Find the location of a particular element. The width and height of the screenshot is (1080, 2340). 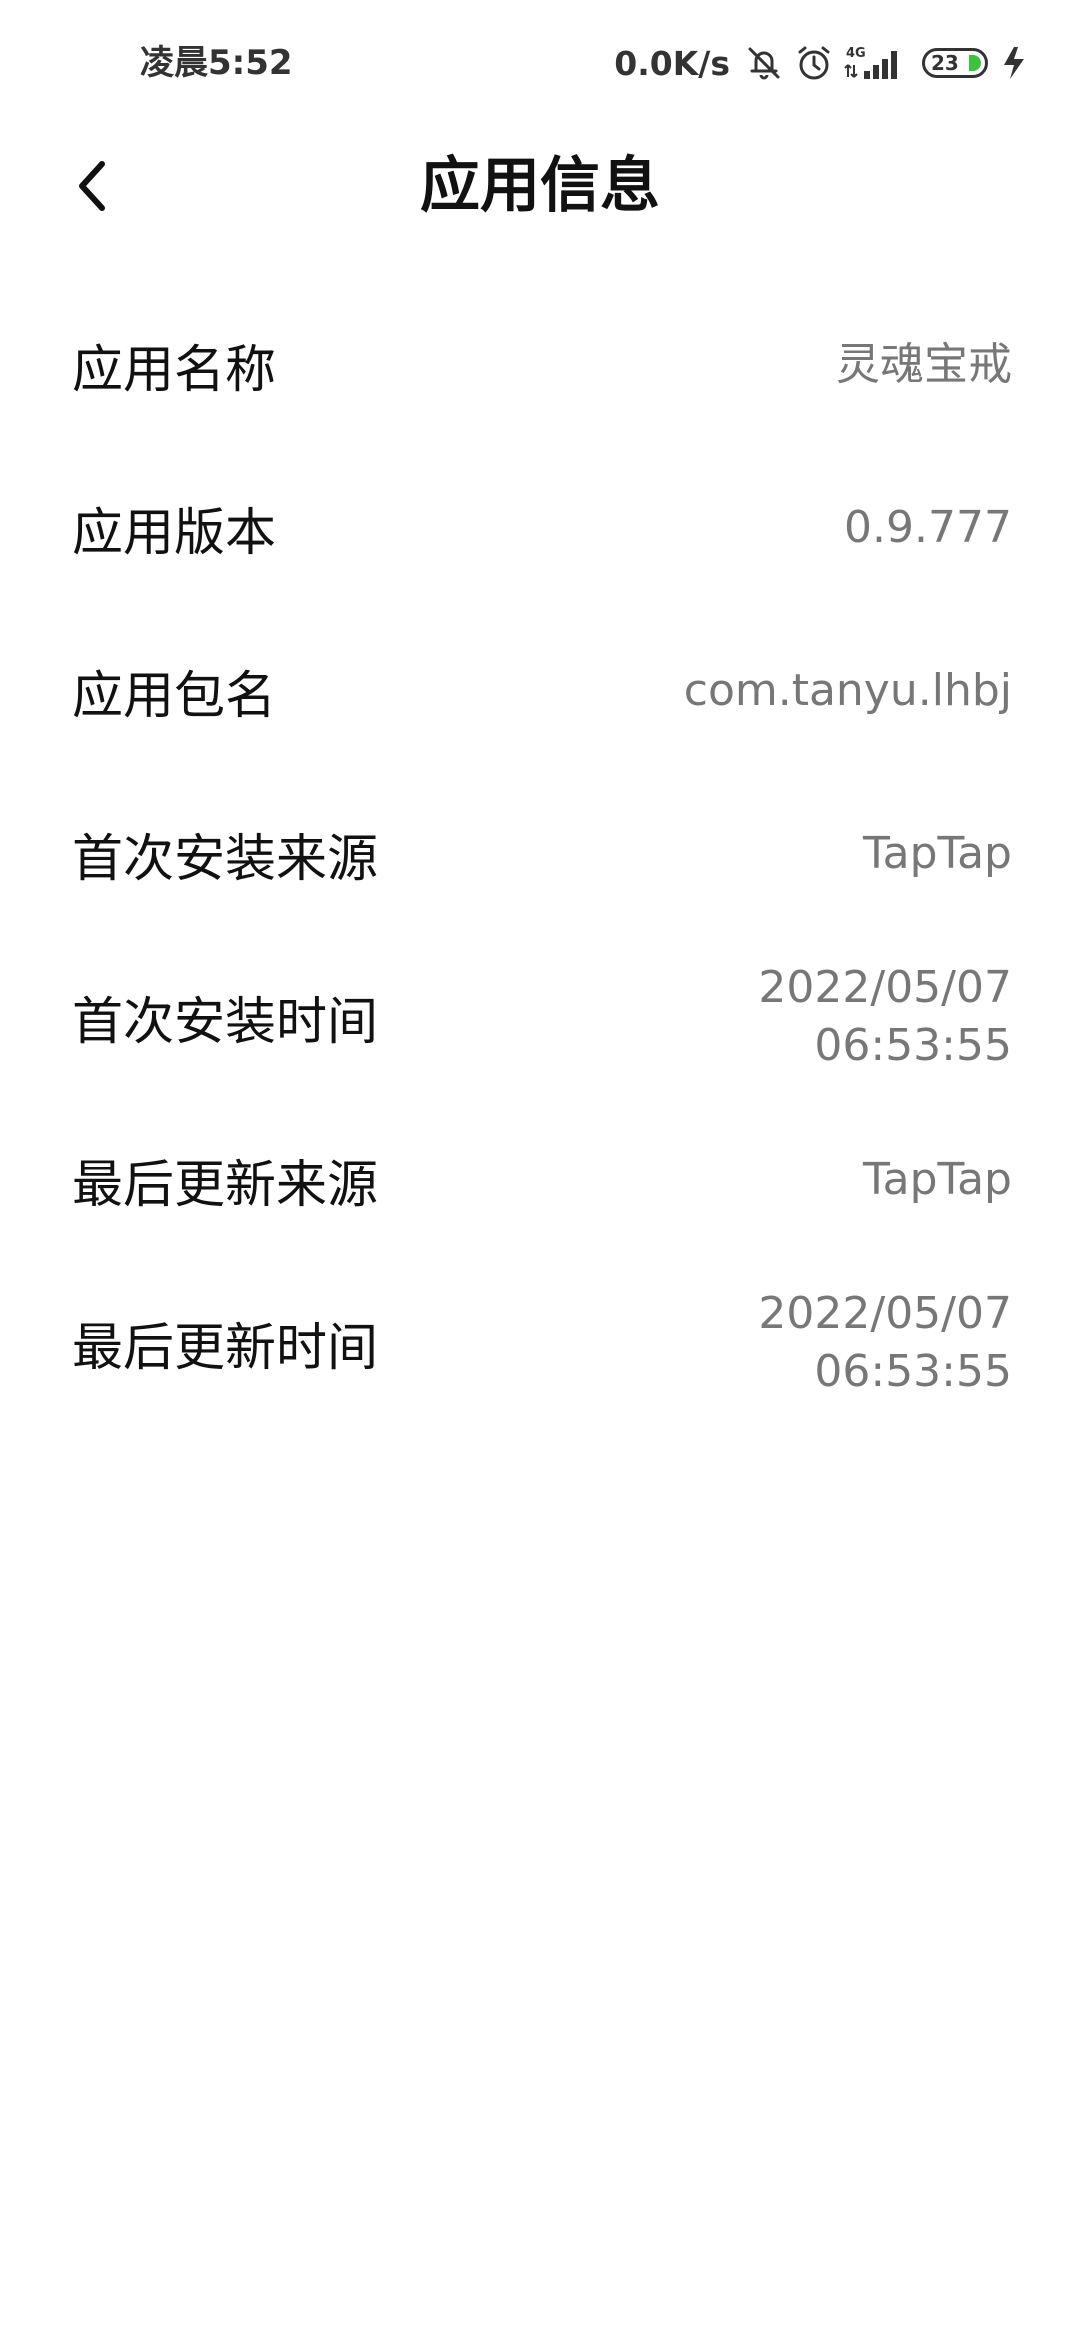

status-icons: 0.0K/s 4G 23 is located at coordinates (823, 63).